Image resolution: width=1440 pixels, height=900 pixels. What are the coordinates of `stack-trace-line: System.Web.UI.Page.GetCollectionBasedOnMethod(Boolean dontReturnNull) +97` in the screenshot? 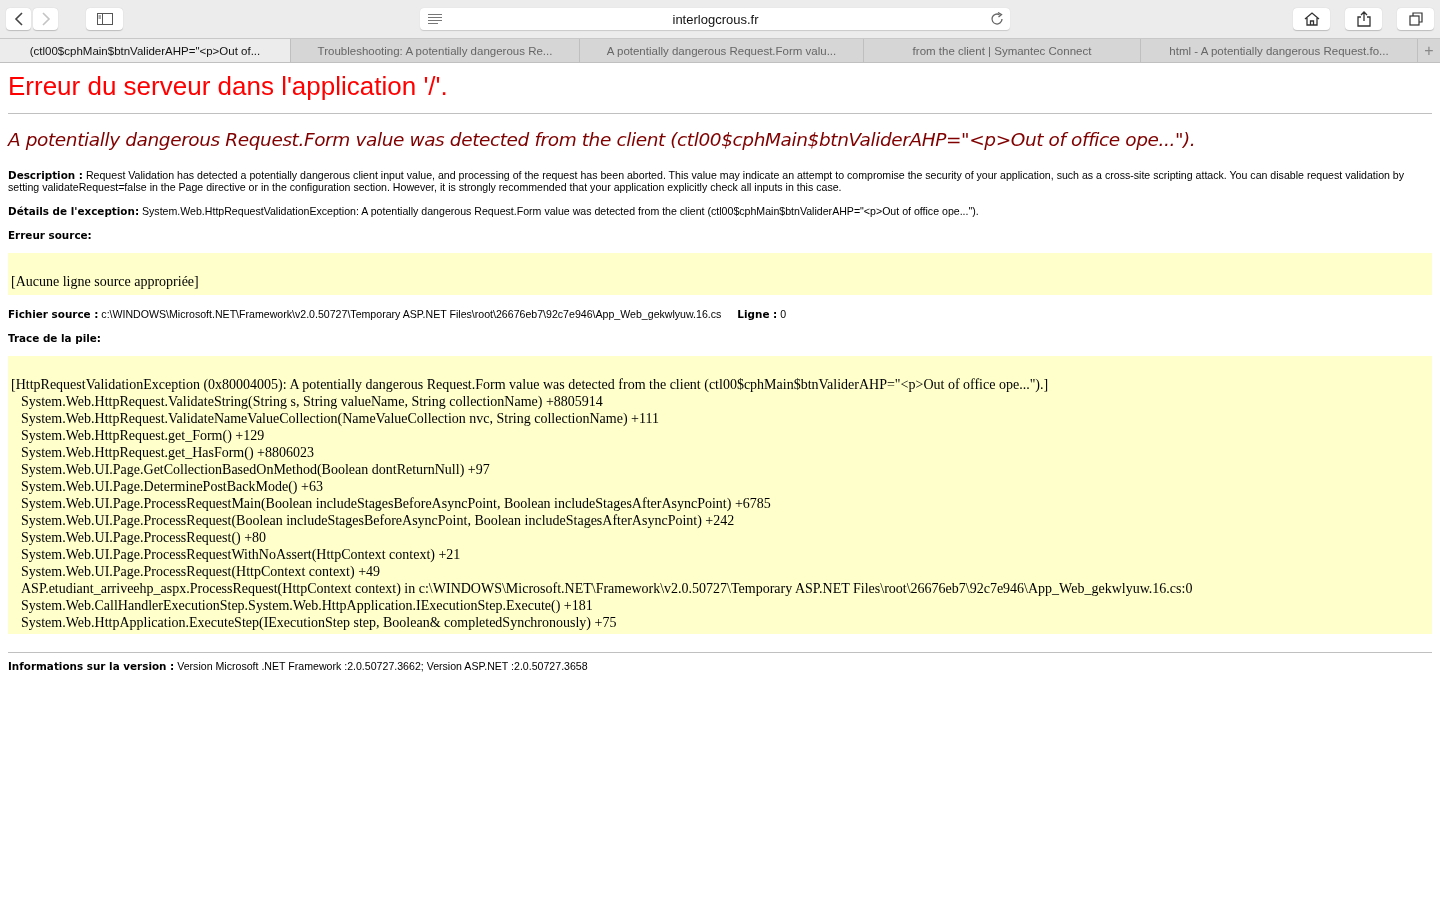 It's located at (255, 469).